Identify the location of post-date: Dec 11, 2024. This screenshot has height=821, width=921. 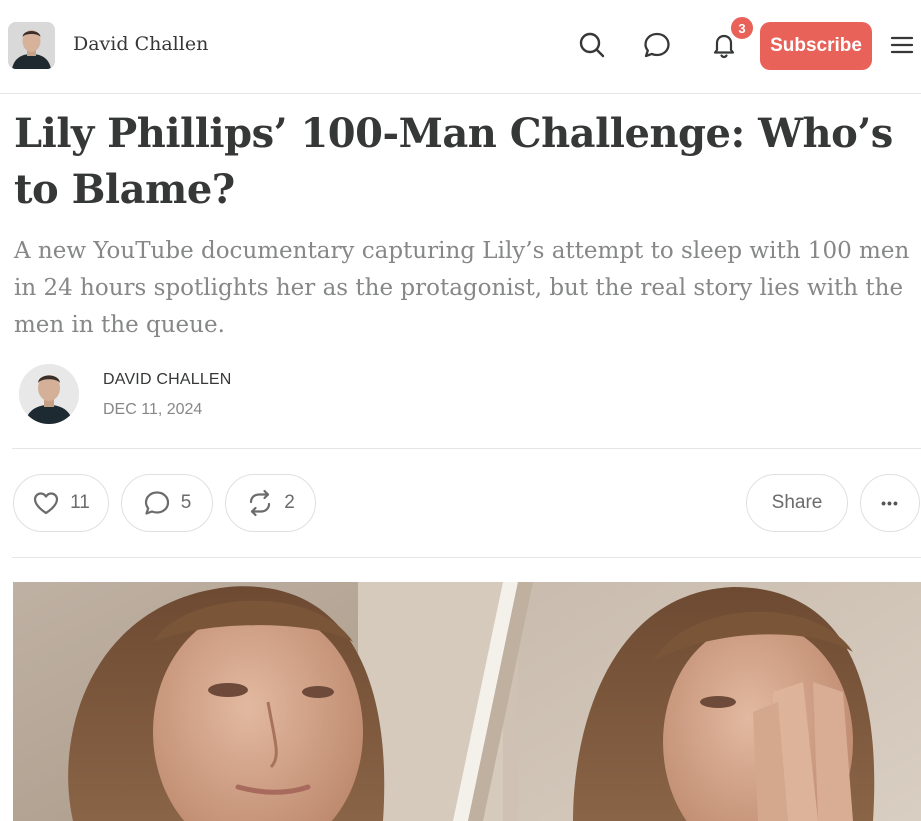
(153, 409).